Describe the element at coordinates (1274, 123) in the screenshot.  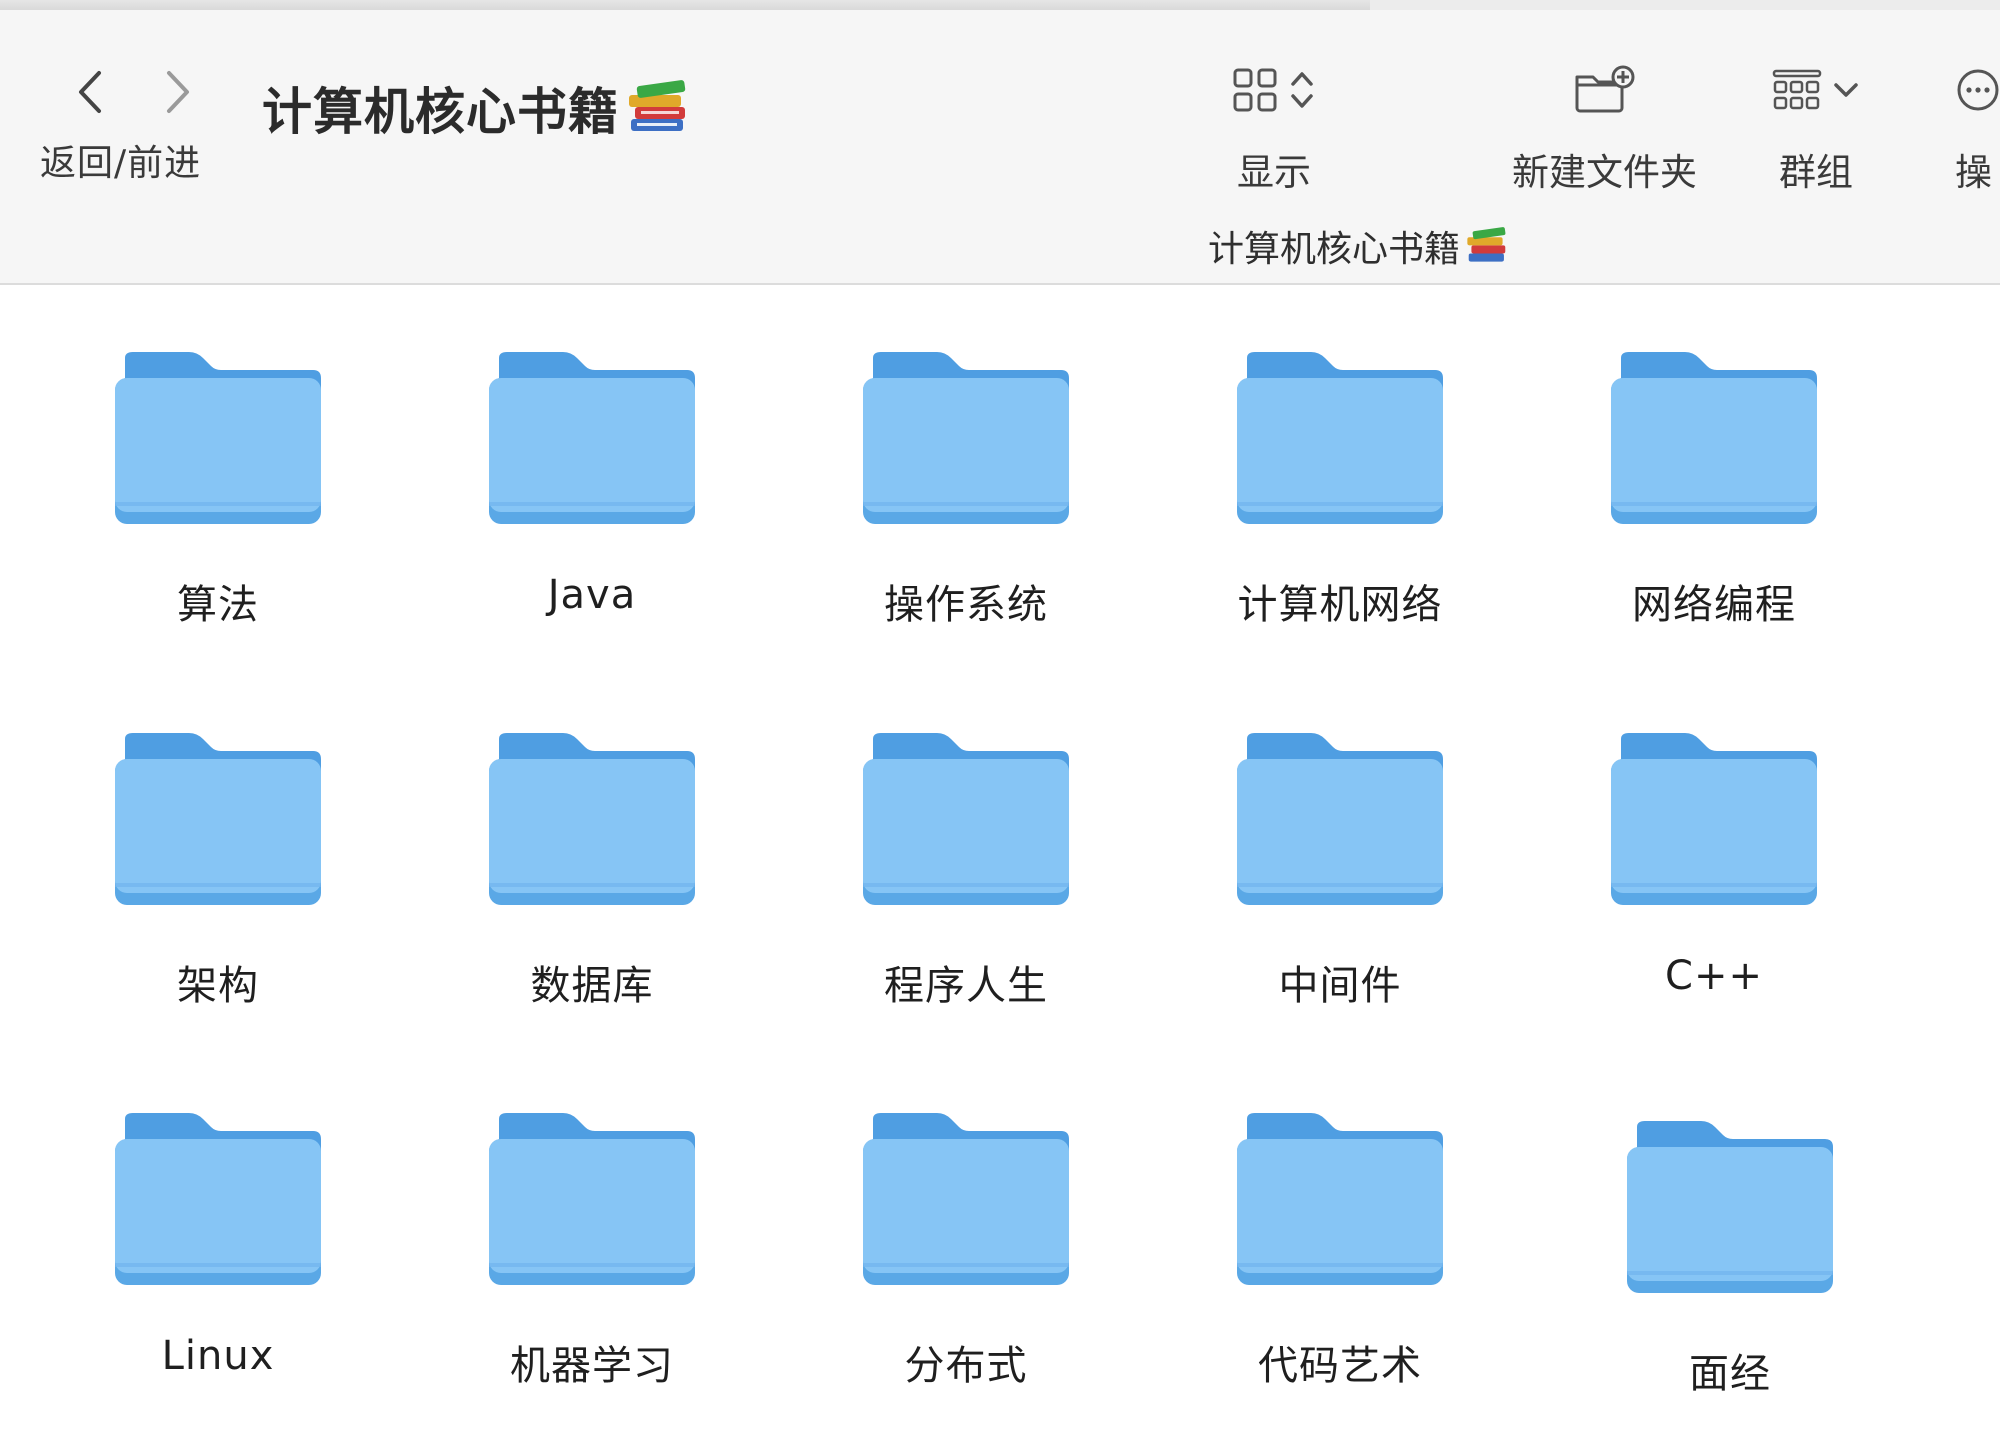
I see `view-button: 显示` at that location.